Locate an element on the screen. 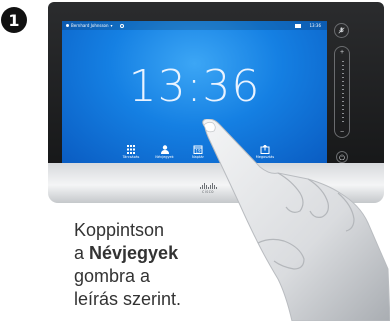 Image resolution: width=390 pixels, height=321 pixels. user-icon is located at coordinates (67, 25).